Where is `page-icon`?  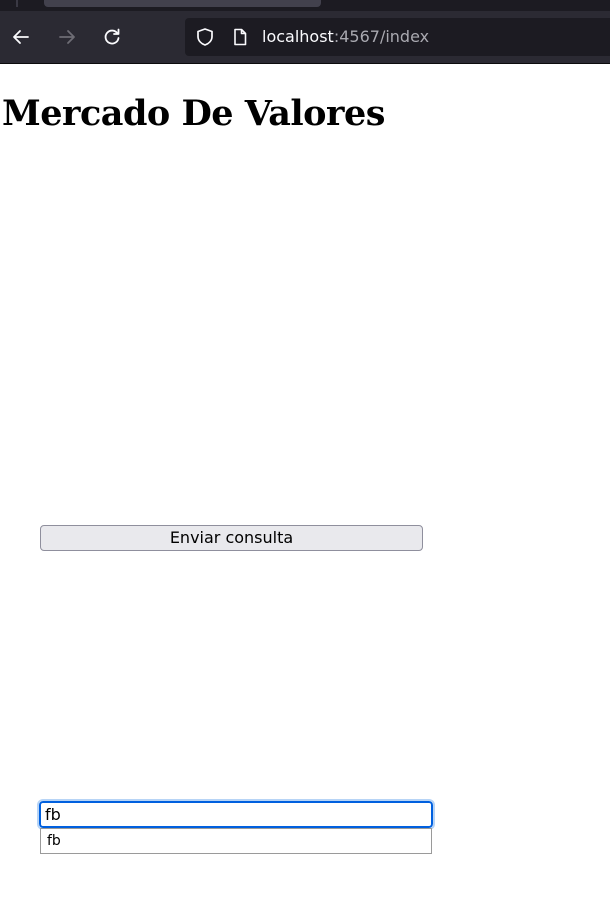
page-icon is located at coordinates (240, 37).